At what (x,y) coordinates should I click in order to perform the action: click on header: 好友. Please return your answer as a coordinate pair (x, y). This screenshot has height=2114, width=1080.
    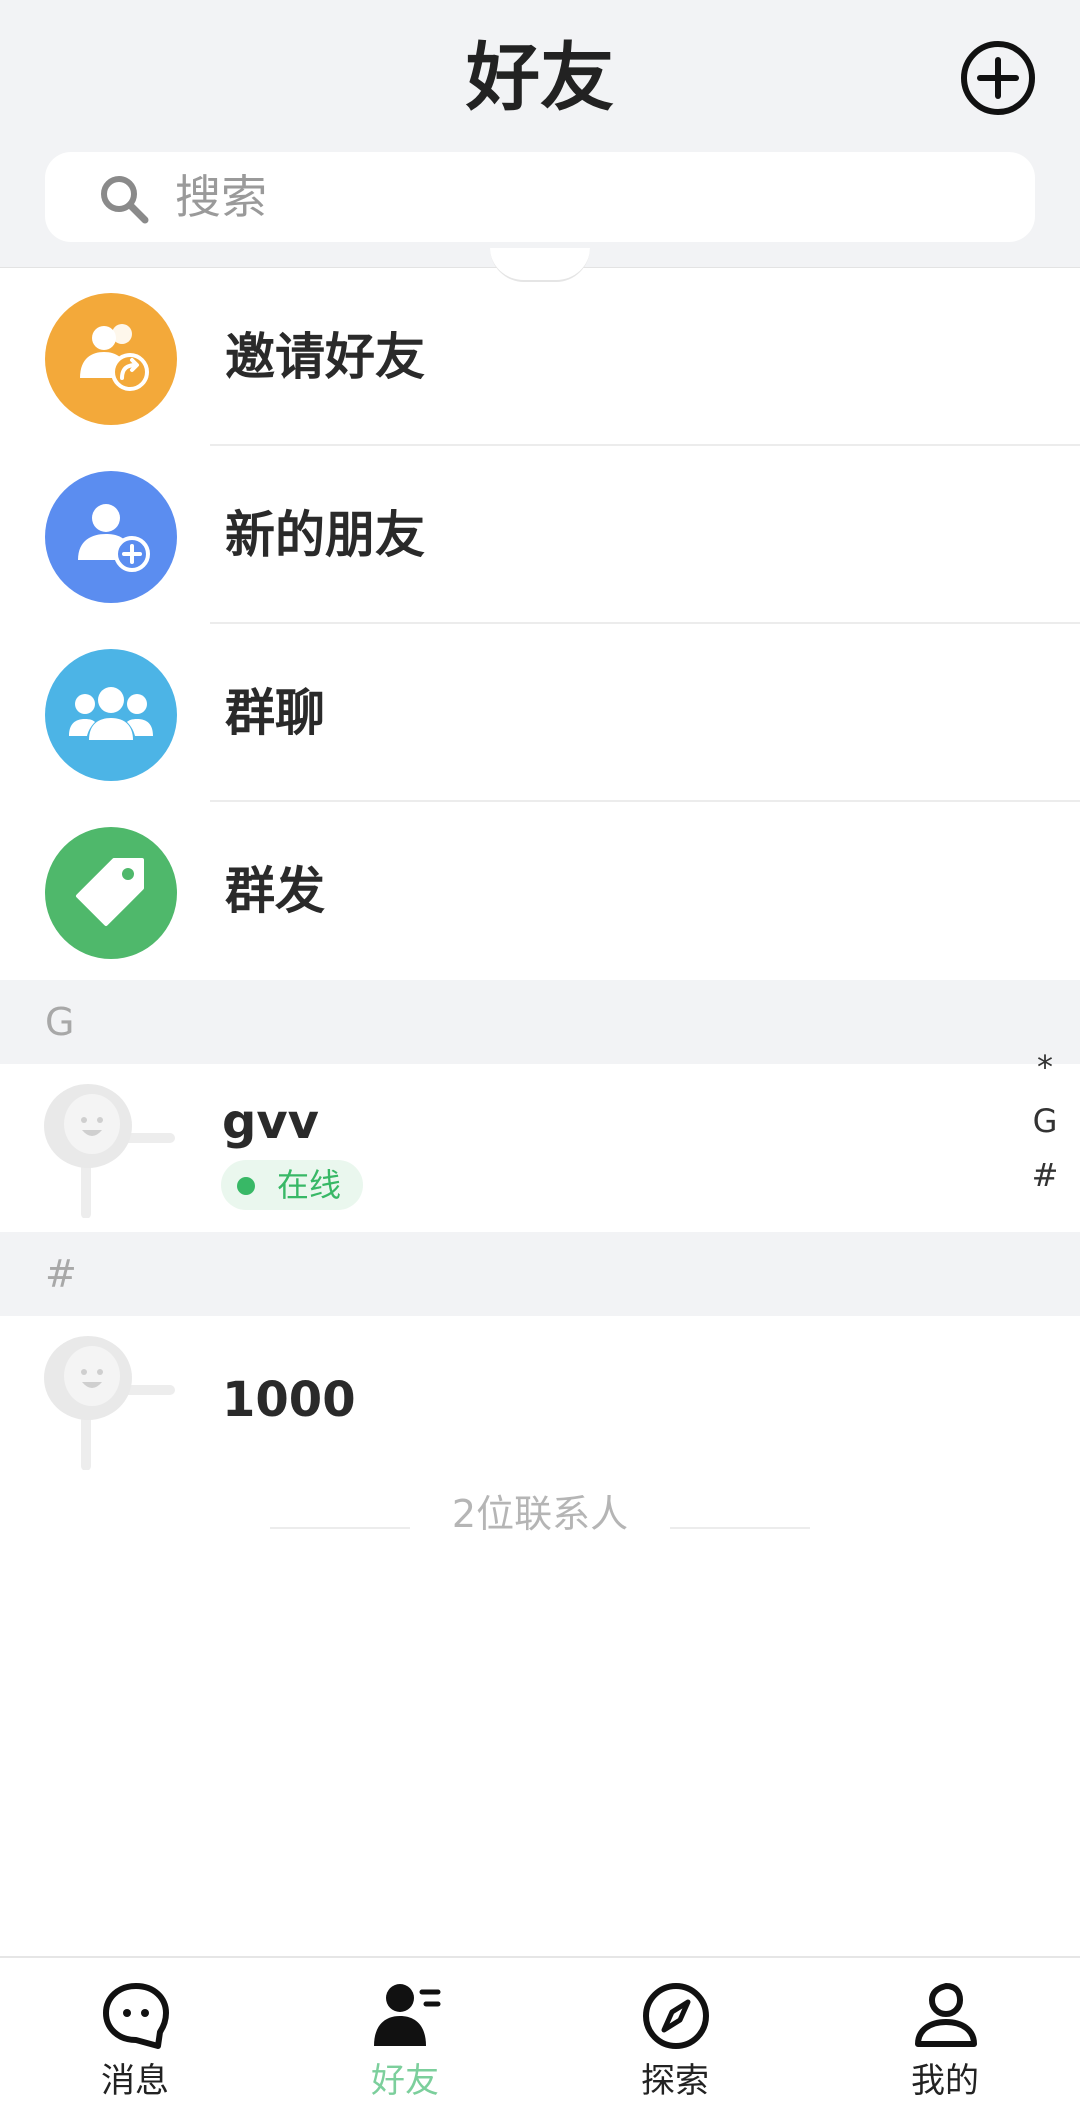
    Looking at the image, I should click on (540, 134).